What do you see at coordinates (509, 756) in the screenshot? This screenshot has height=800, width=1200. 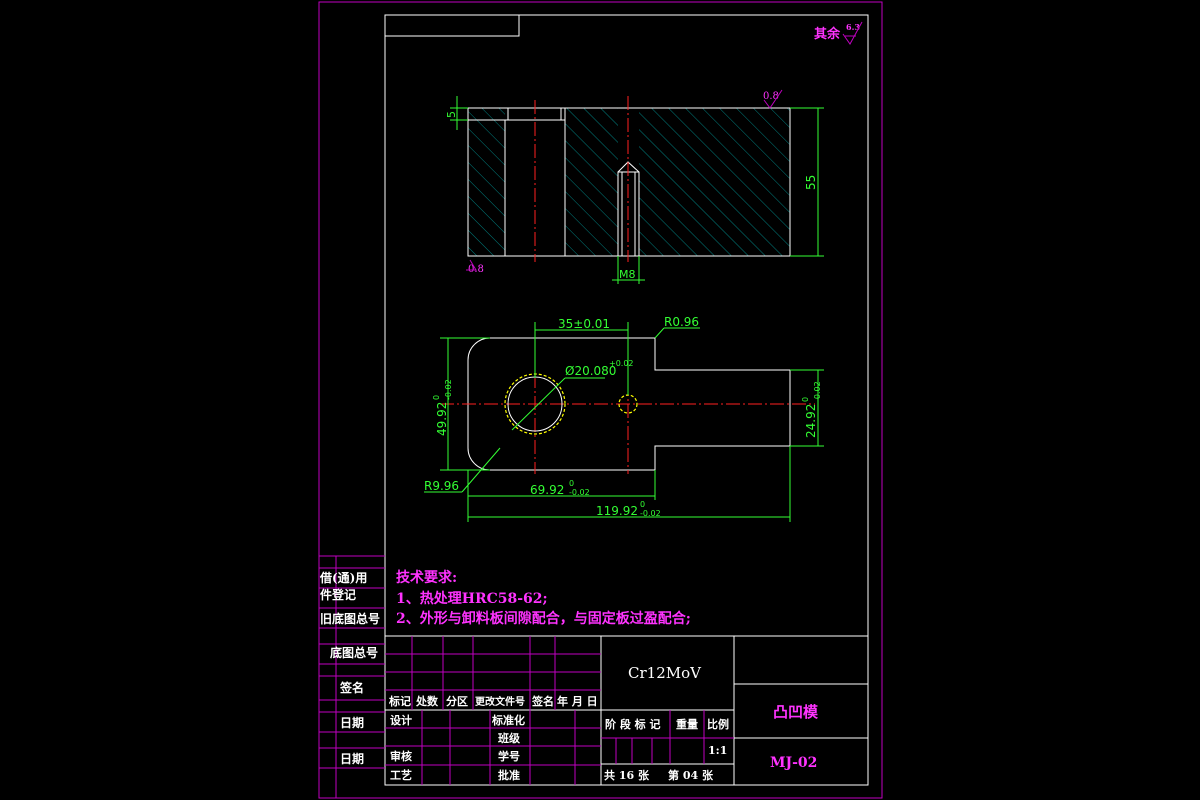 I see `role-student-no: 学号` at bounding box center [509, 756].